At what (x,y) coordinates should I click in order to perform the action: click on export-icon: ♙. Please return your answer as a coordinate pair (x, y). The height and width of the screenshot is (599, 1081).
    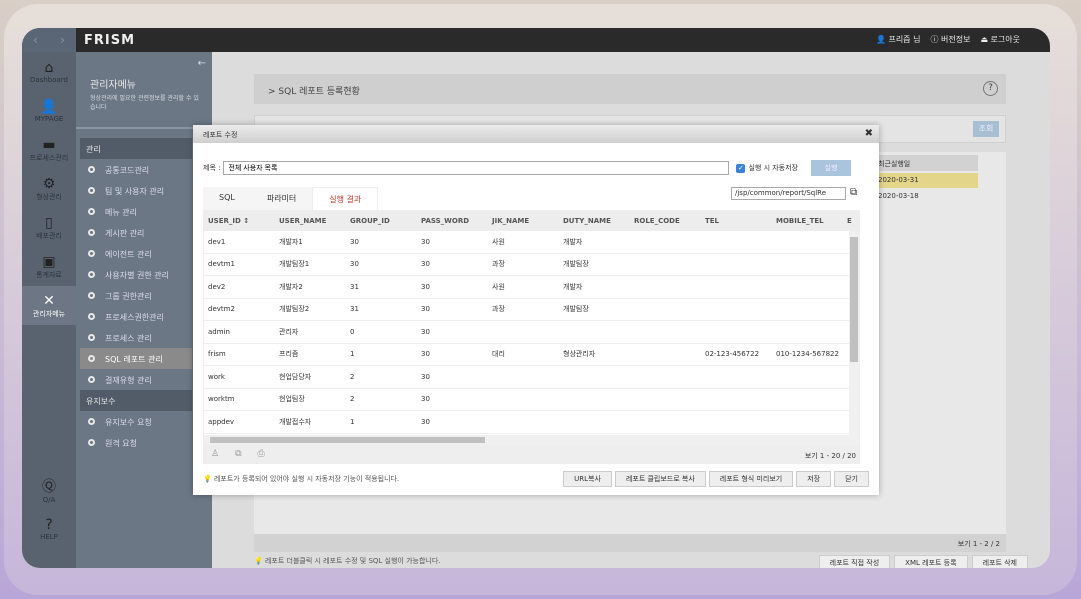
    Looking at the image, I should click on (215, 454).